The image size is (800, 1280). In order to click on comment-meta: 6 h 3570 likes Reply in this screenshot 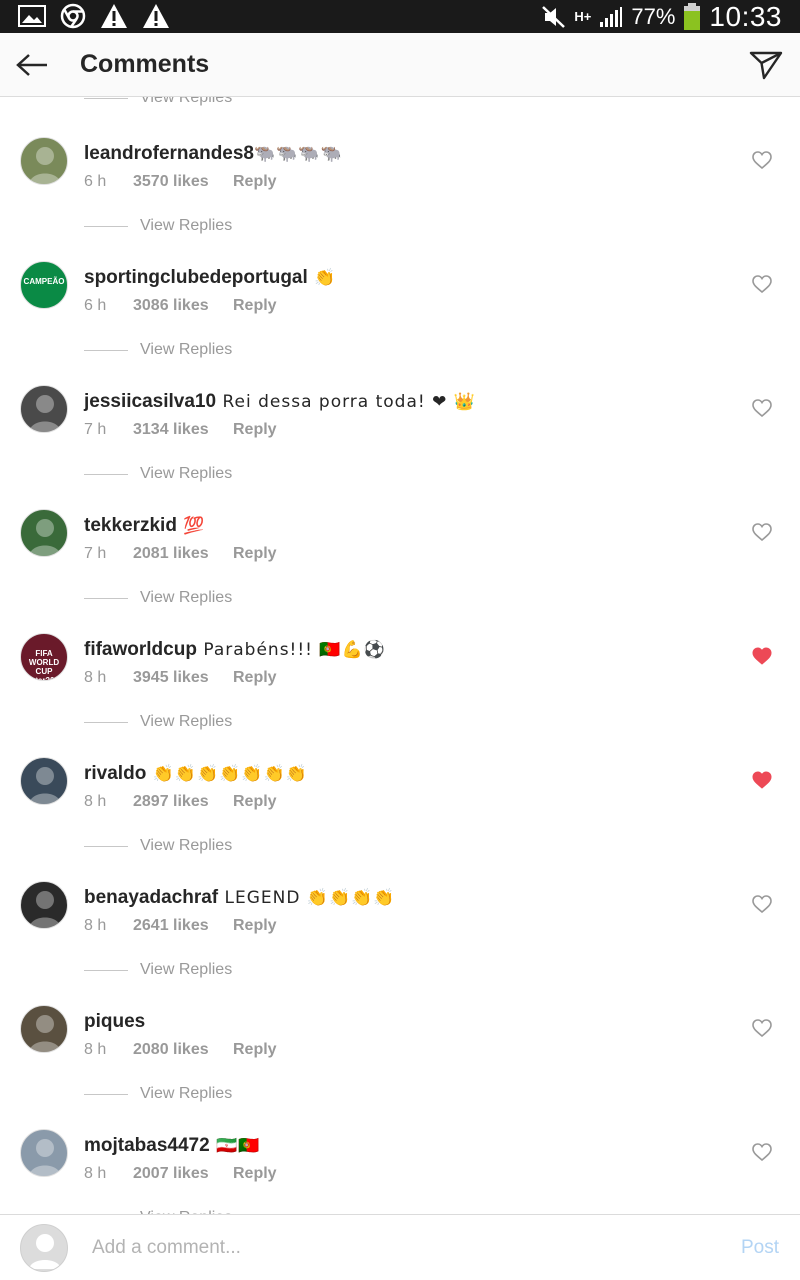, I will do `click(180, 182)`.